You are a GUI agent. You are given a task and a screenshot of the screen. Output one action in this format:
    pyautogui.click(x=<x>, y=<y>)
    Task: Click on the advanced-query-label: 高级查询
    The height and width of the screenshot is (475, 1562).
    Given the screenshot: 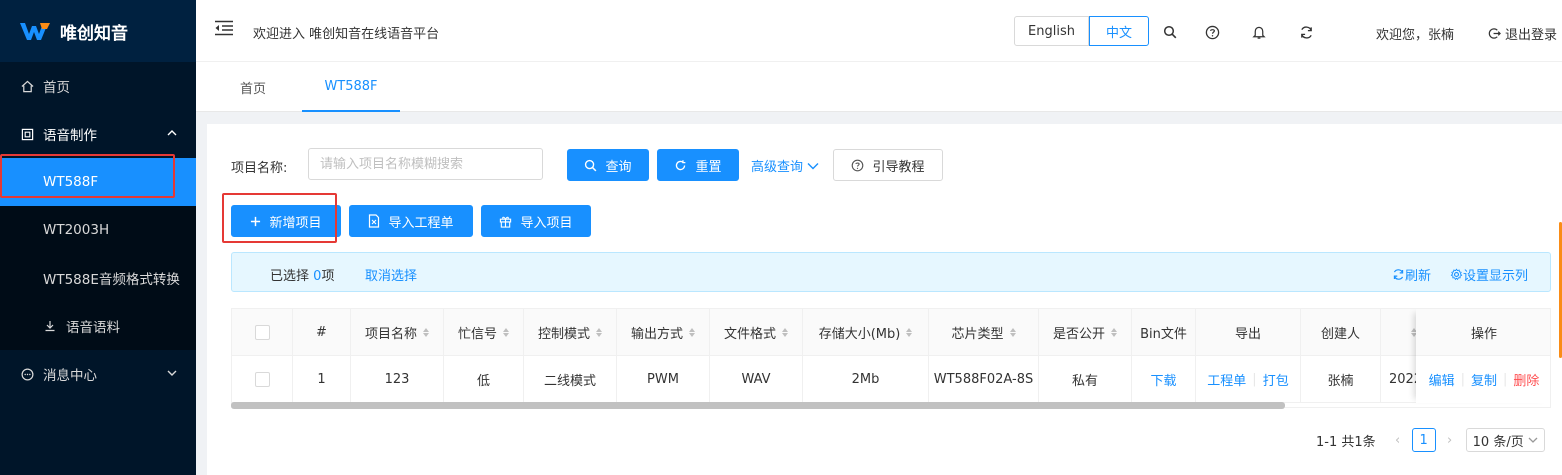 What is the action you would take?
    pyautogui.click(x=777, y=167)
    